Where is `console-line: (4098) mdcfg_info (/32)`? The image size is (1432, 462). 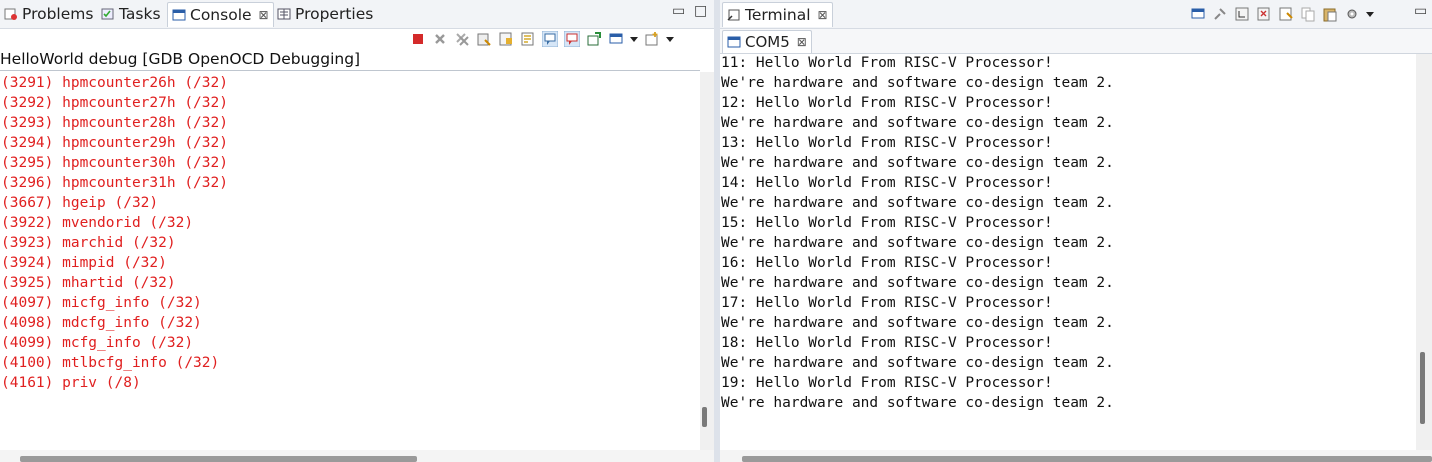
console-line: (4098) mdcfg_info (/32) is located at coordinates (101, 323).